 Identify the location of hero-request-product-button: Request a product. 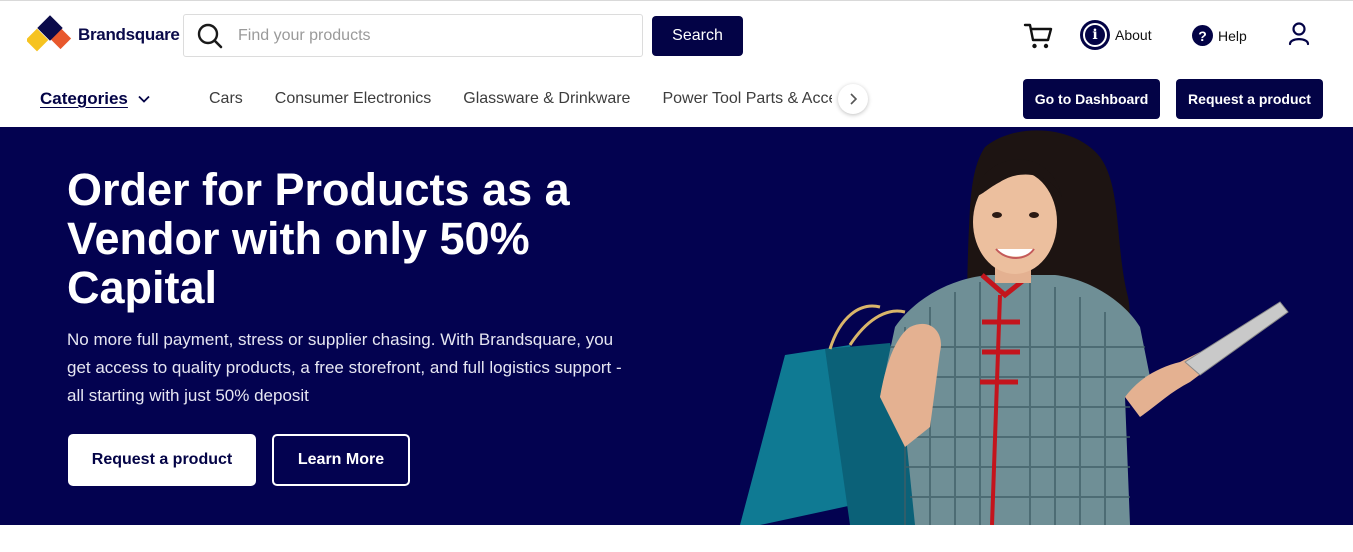
(162, 460).